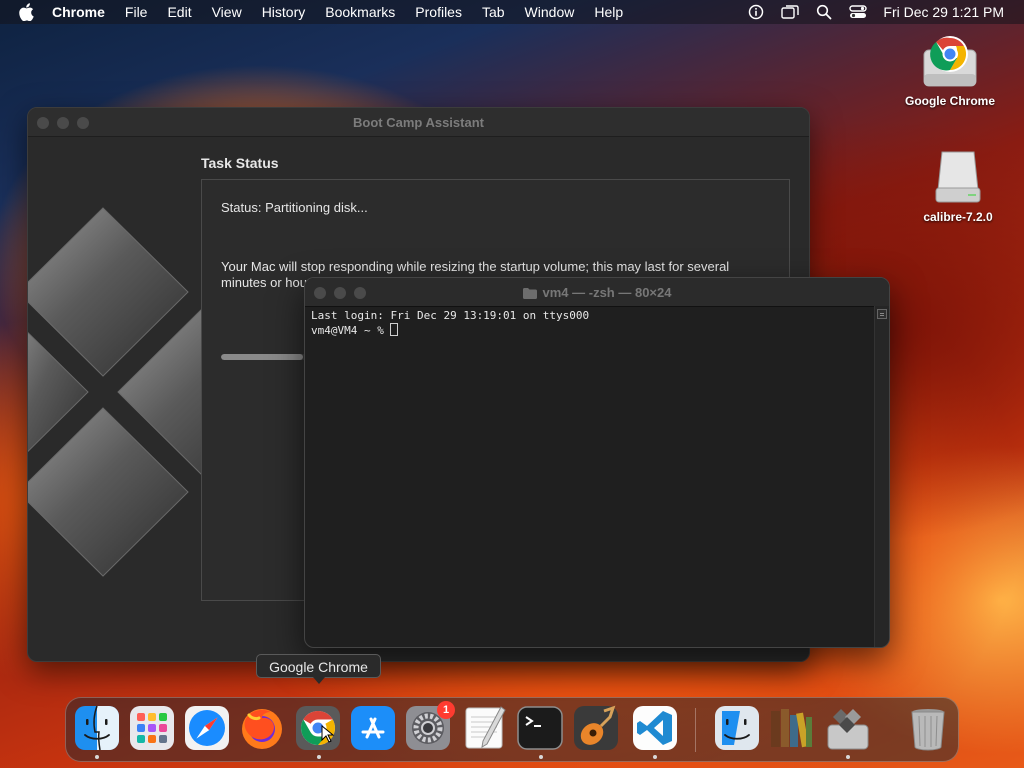 This screenshot has width=1024, height=768. I want to click on boot-camp-icon, so click(848, 729).